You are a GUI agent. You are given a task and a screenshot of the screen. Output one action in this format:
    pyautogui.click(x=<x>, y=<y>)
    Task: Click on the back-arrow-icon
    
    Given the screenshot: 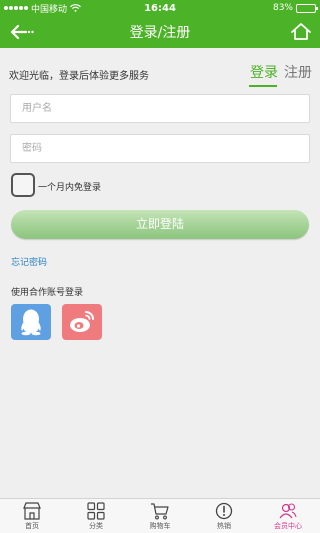 What is the action you would take?
    pyautogui.click(x=21, y=32)
    